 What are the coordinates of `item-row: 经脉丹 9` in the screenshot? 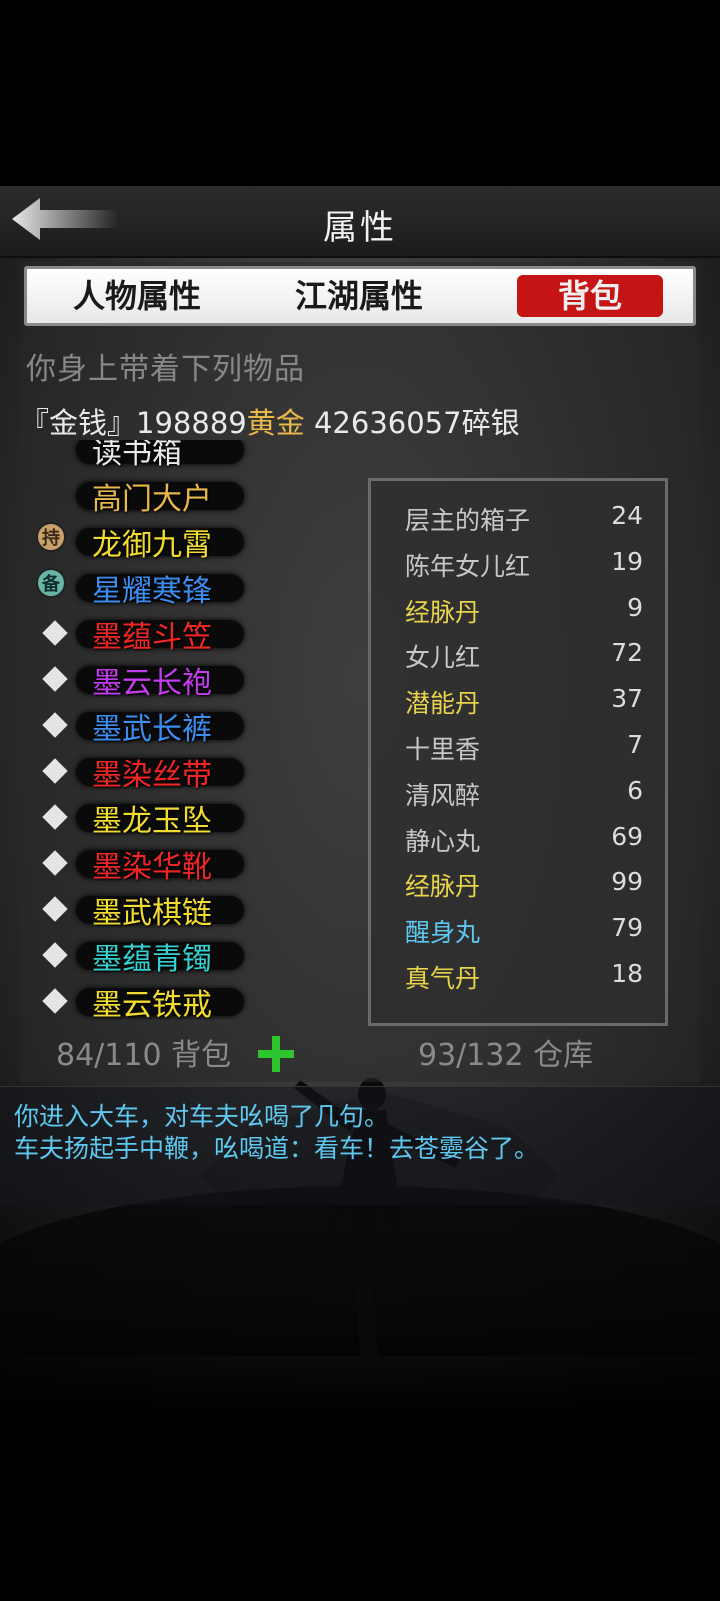 It's located at (530, 612).